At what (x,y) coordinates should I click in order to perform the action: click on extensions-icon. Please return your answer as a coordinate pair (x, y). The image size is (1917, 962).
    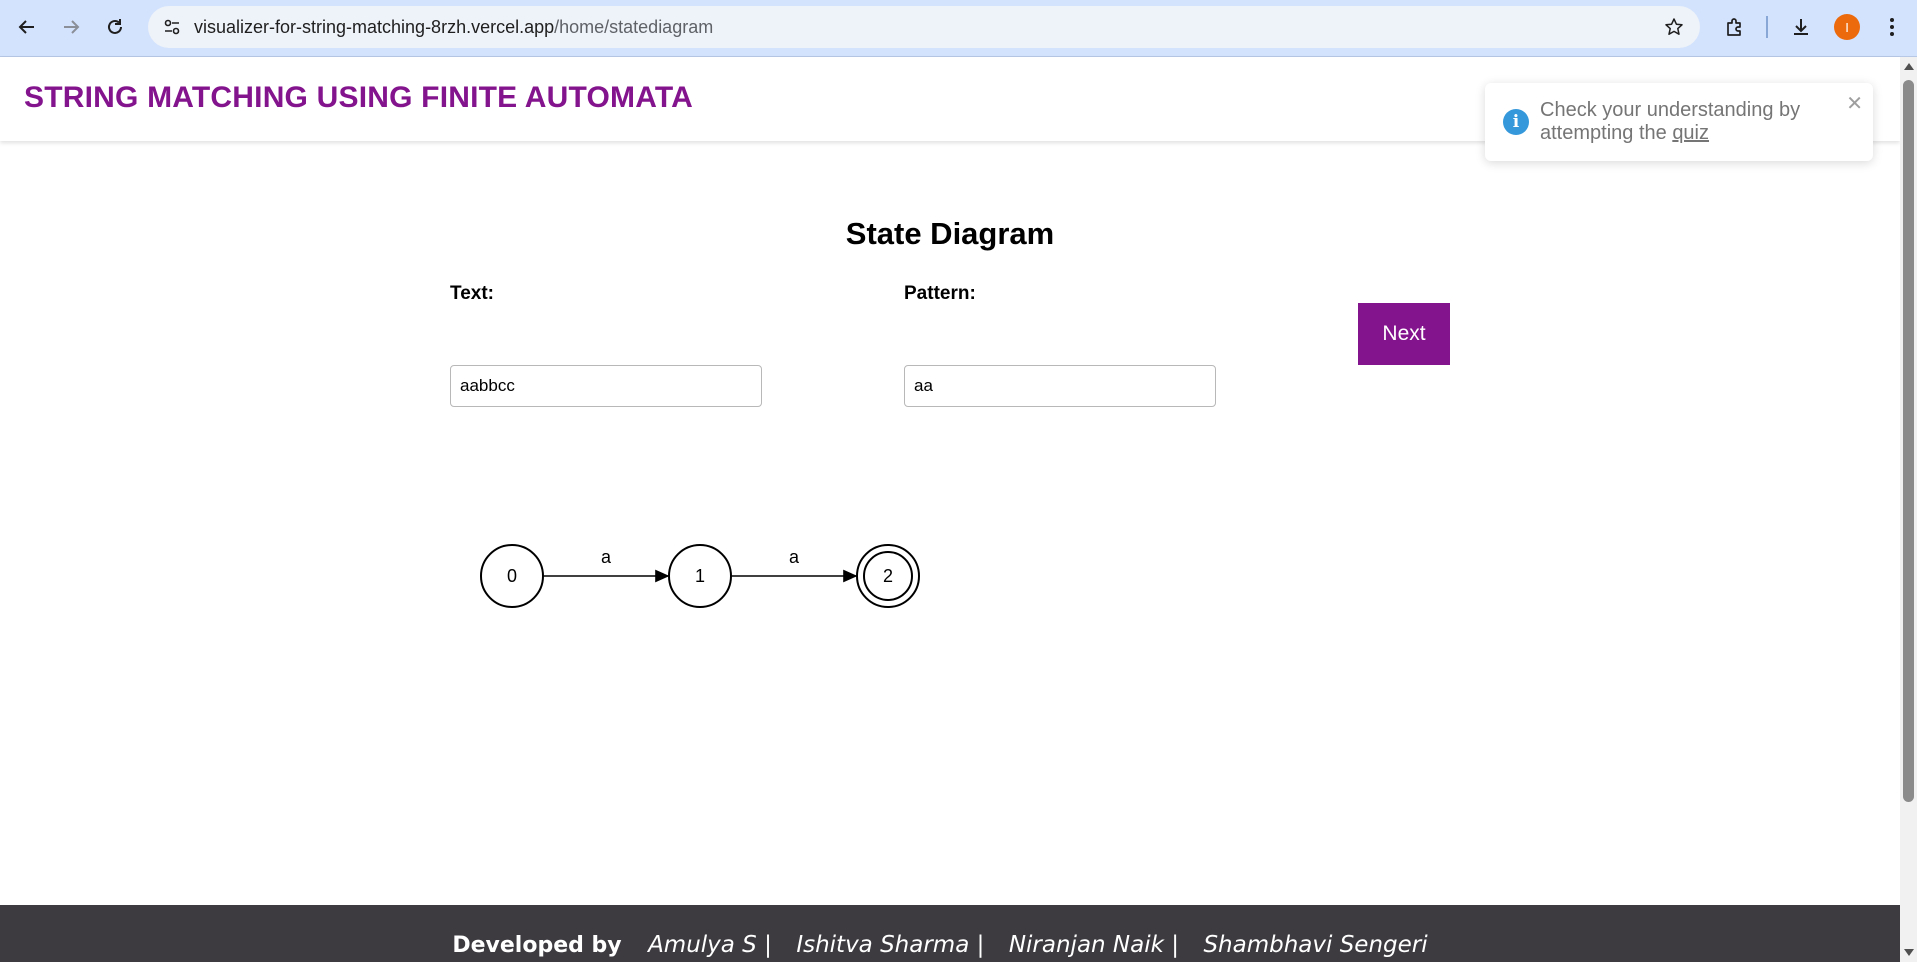
    Looking at the image, I should click on (1735, 27).